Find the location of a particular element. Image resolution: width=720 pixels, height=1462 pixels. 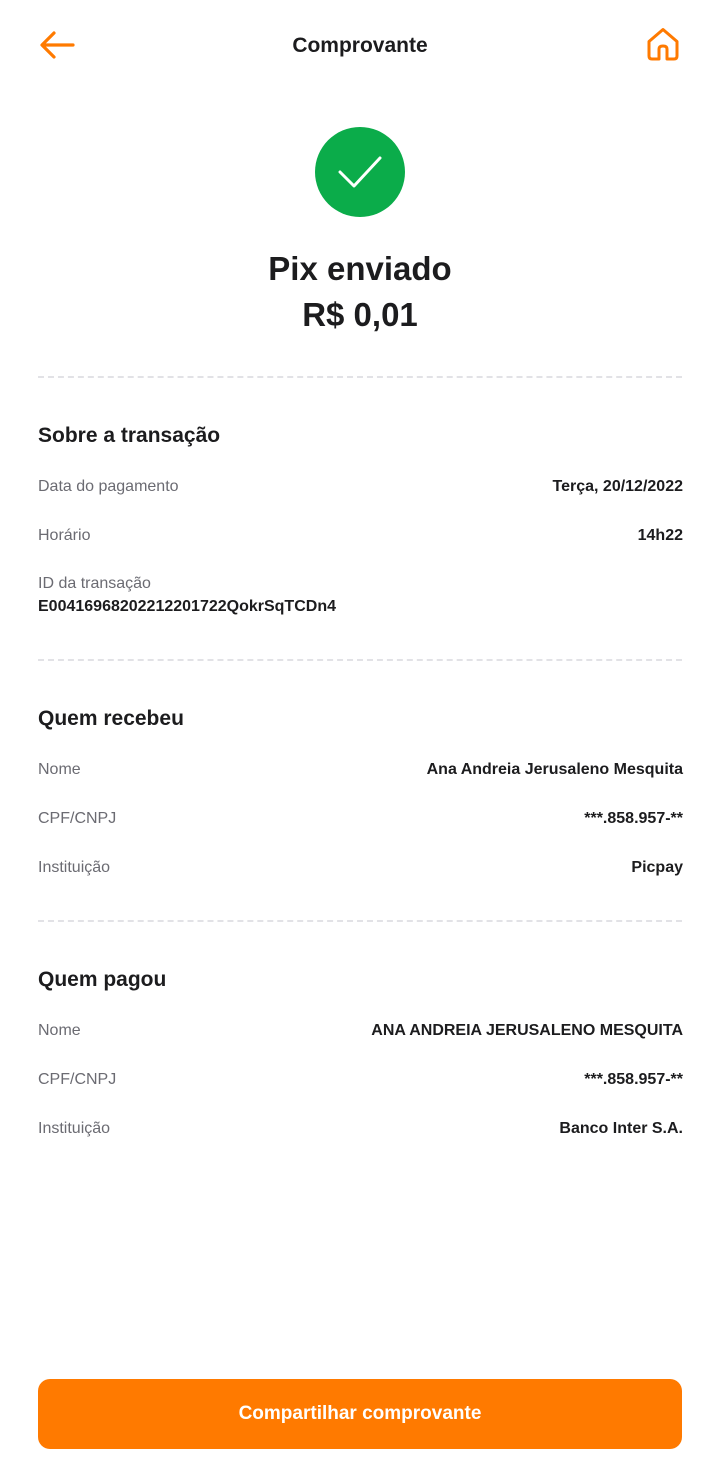

recipient-document-label: CPF/CNPJ is located at coordinates (77, 818).